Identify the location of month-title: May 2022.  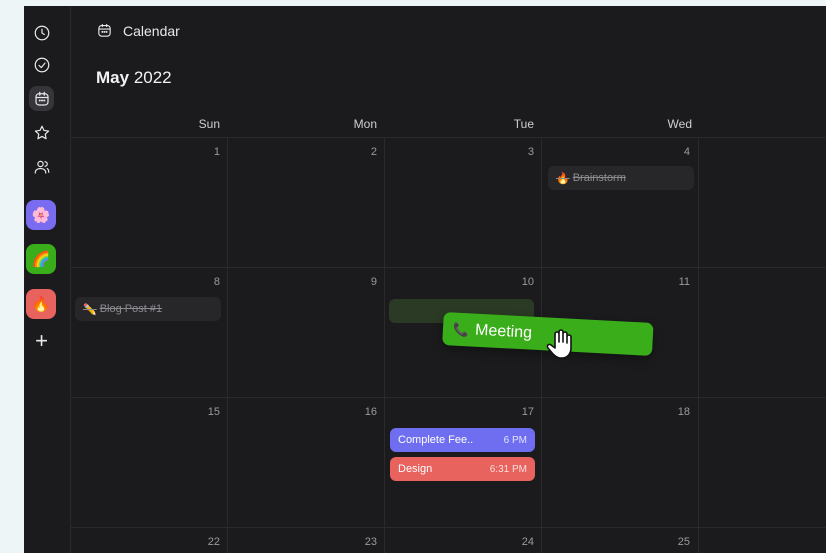
(134, 78).